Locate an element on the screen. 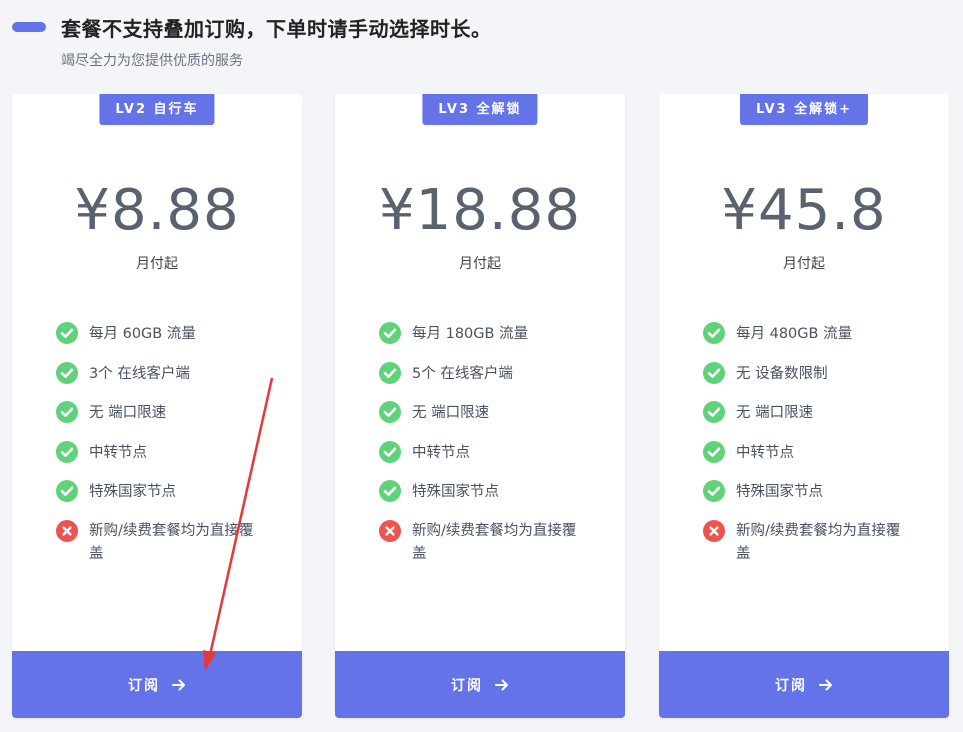 This screenshot has width=963, height=732. feature-item: 每月 180GB 流量 is located at coordinates (489, 342).